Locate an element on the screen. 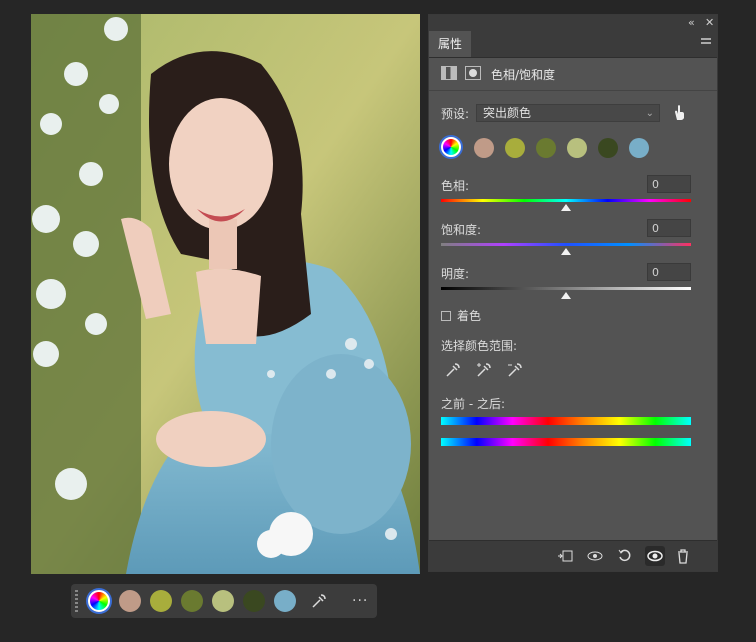  contextual-task-bar: ··· is located at coordinates (224, 601).